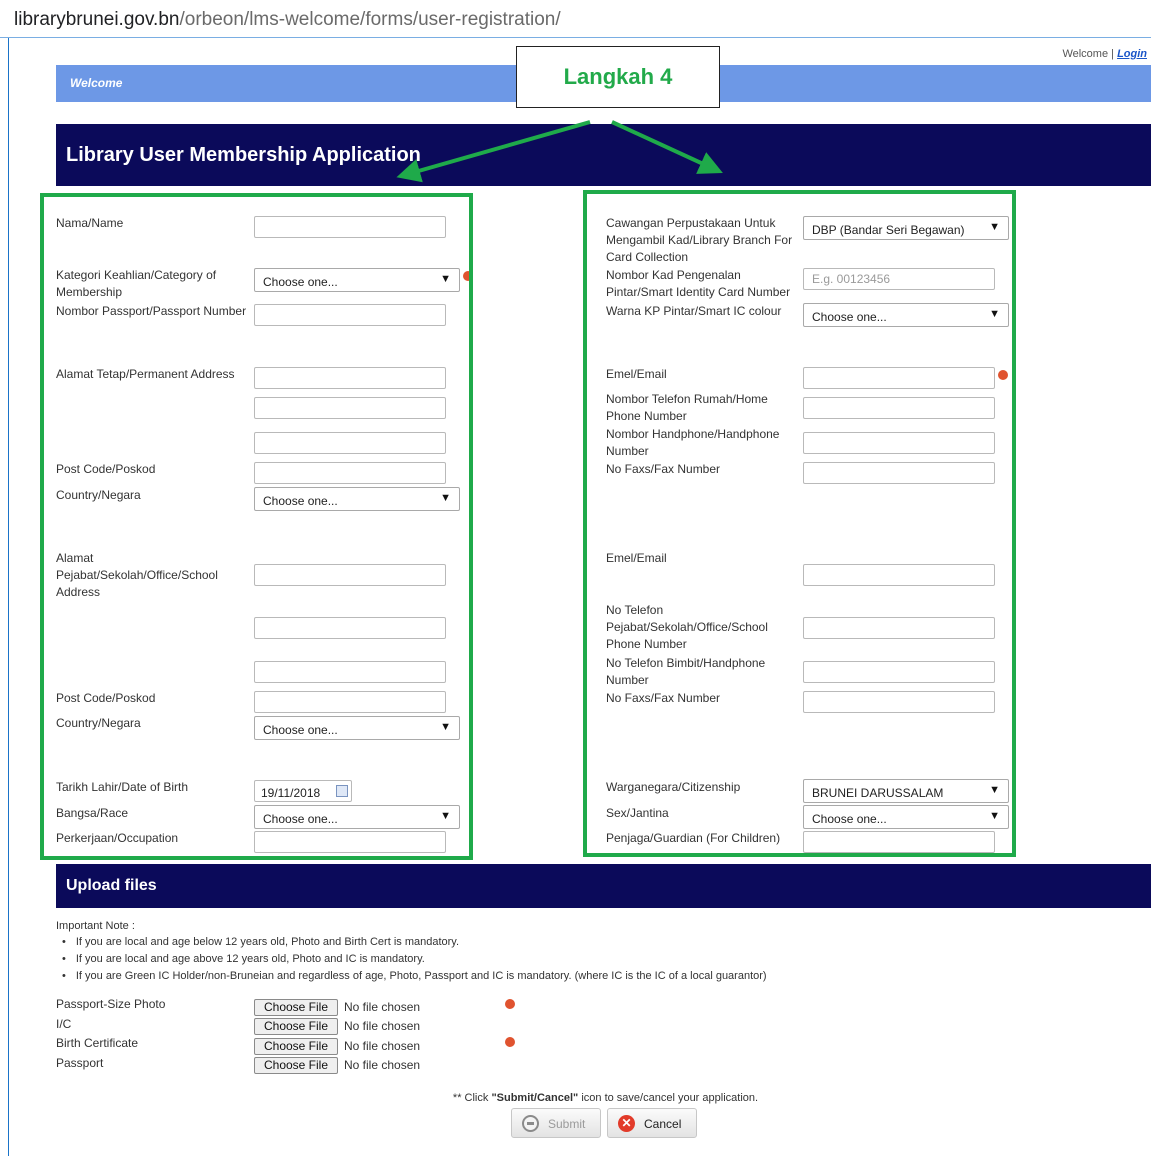  Describe the element at coordinates (493, 151) in the screenshot. I see `arrow-left` at that location.